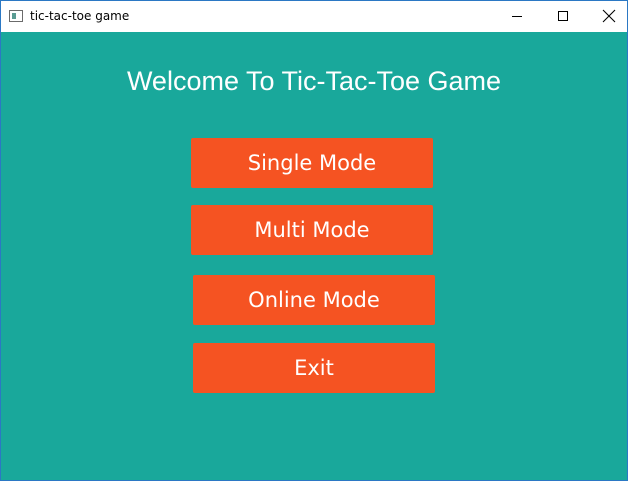 The image size is (628, 481). What do you see at coordinates (609, 16) in the screenshot?
I see `close-icon` at bounding box center [609, 16].